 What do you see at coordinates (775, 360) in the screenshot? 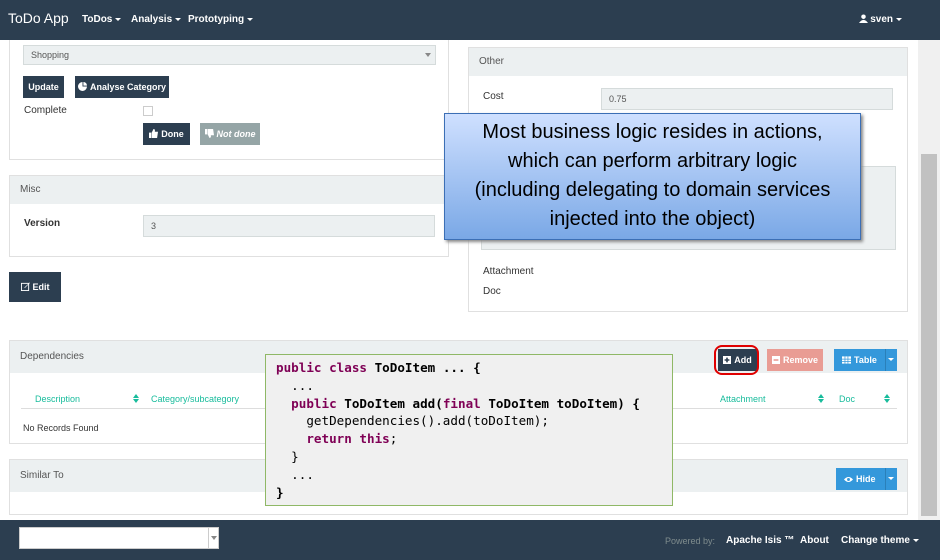
I see `minus-square-icon` at bounding box center [775, 360].